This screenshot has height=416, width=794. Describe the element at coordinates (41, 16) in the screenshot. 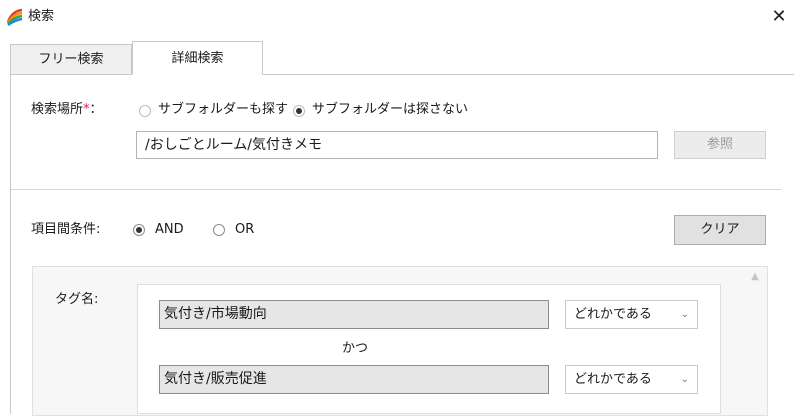

I see `window-title: 検索` at that location.